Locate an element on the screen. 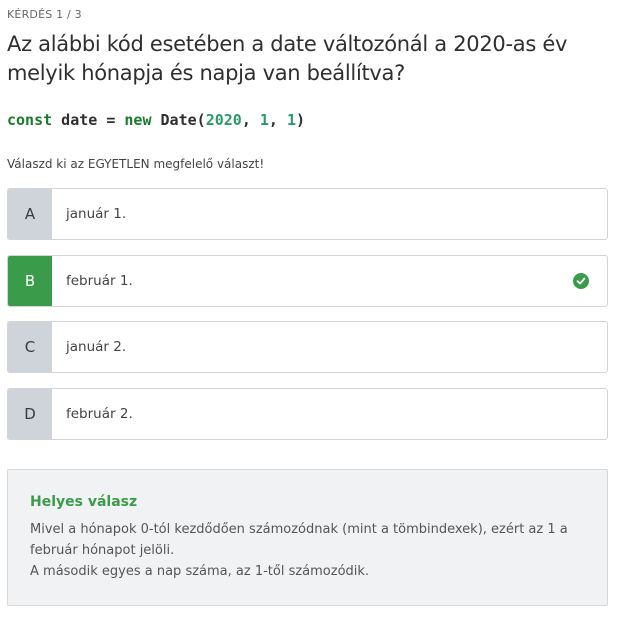 The width and height of the screenshot is (619, 621). explanation-heading: Helyes válasz is located at coordinates (84, 502).